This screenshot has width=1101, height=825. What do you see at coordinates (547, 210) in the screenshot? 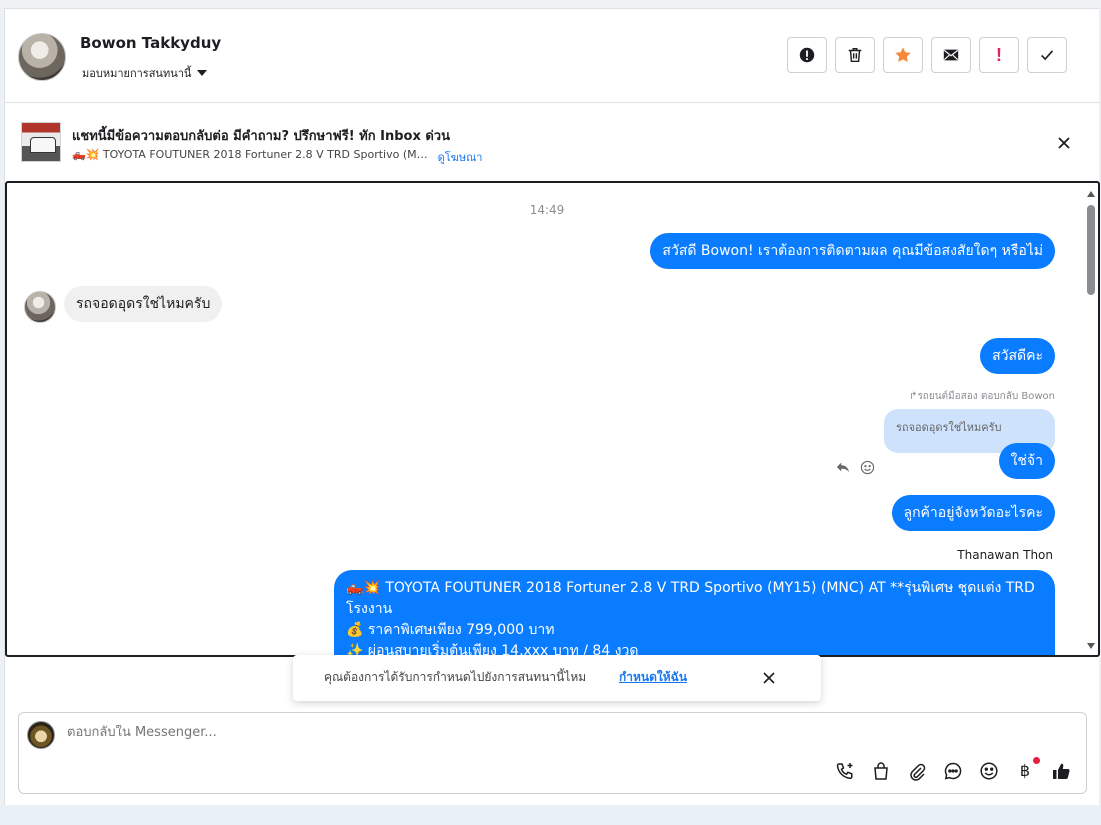
I see `message-timestamp: 14:49` at bounding box center [547, 210].